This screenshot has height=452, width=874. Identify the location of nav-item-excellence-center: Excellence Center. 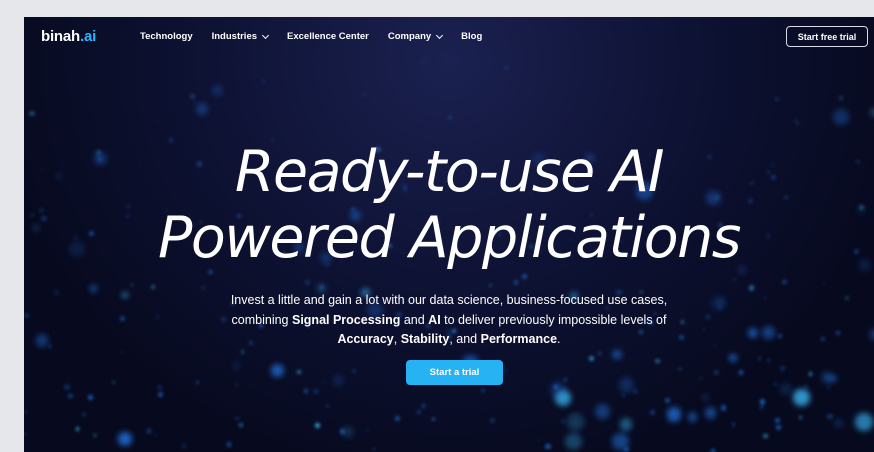
(328, 36).